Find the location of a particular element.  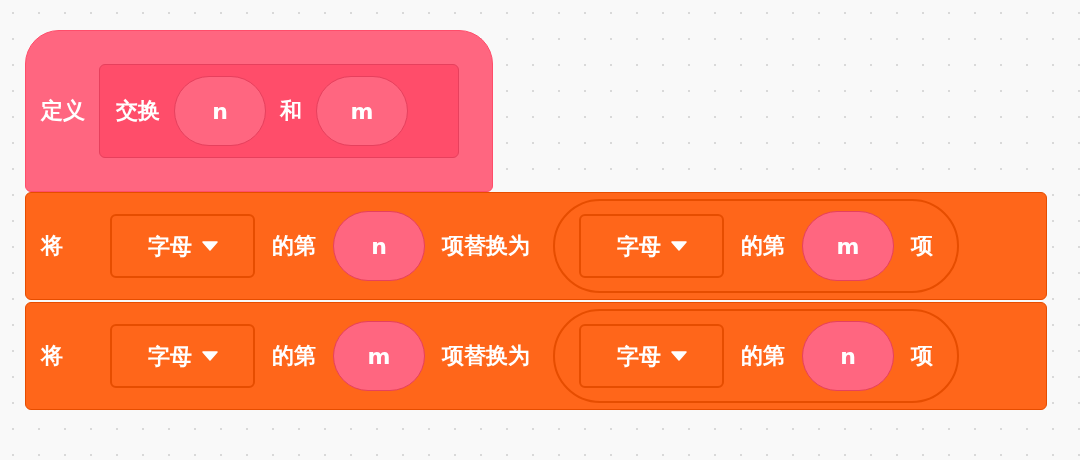

item-of-list-reporter: 字母 的第 m 项 is located at coordinates (756, 246).